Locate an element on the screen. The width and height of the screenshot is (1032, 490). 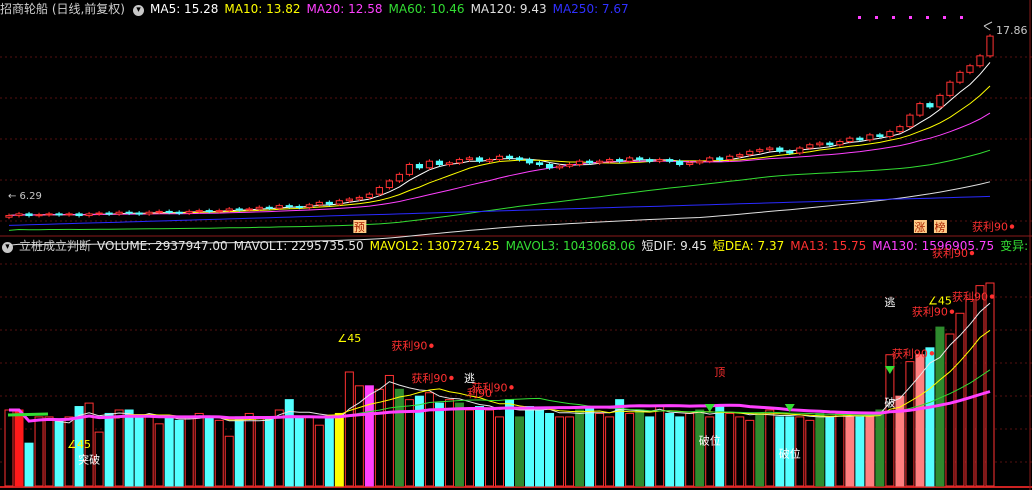
dif-segment is located at coordinates (28, 414).